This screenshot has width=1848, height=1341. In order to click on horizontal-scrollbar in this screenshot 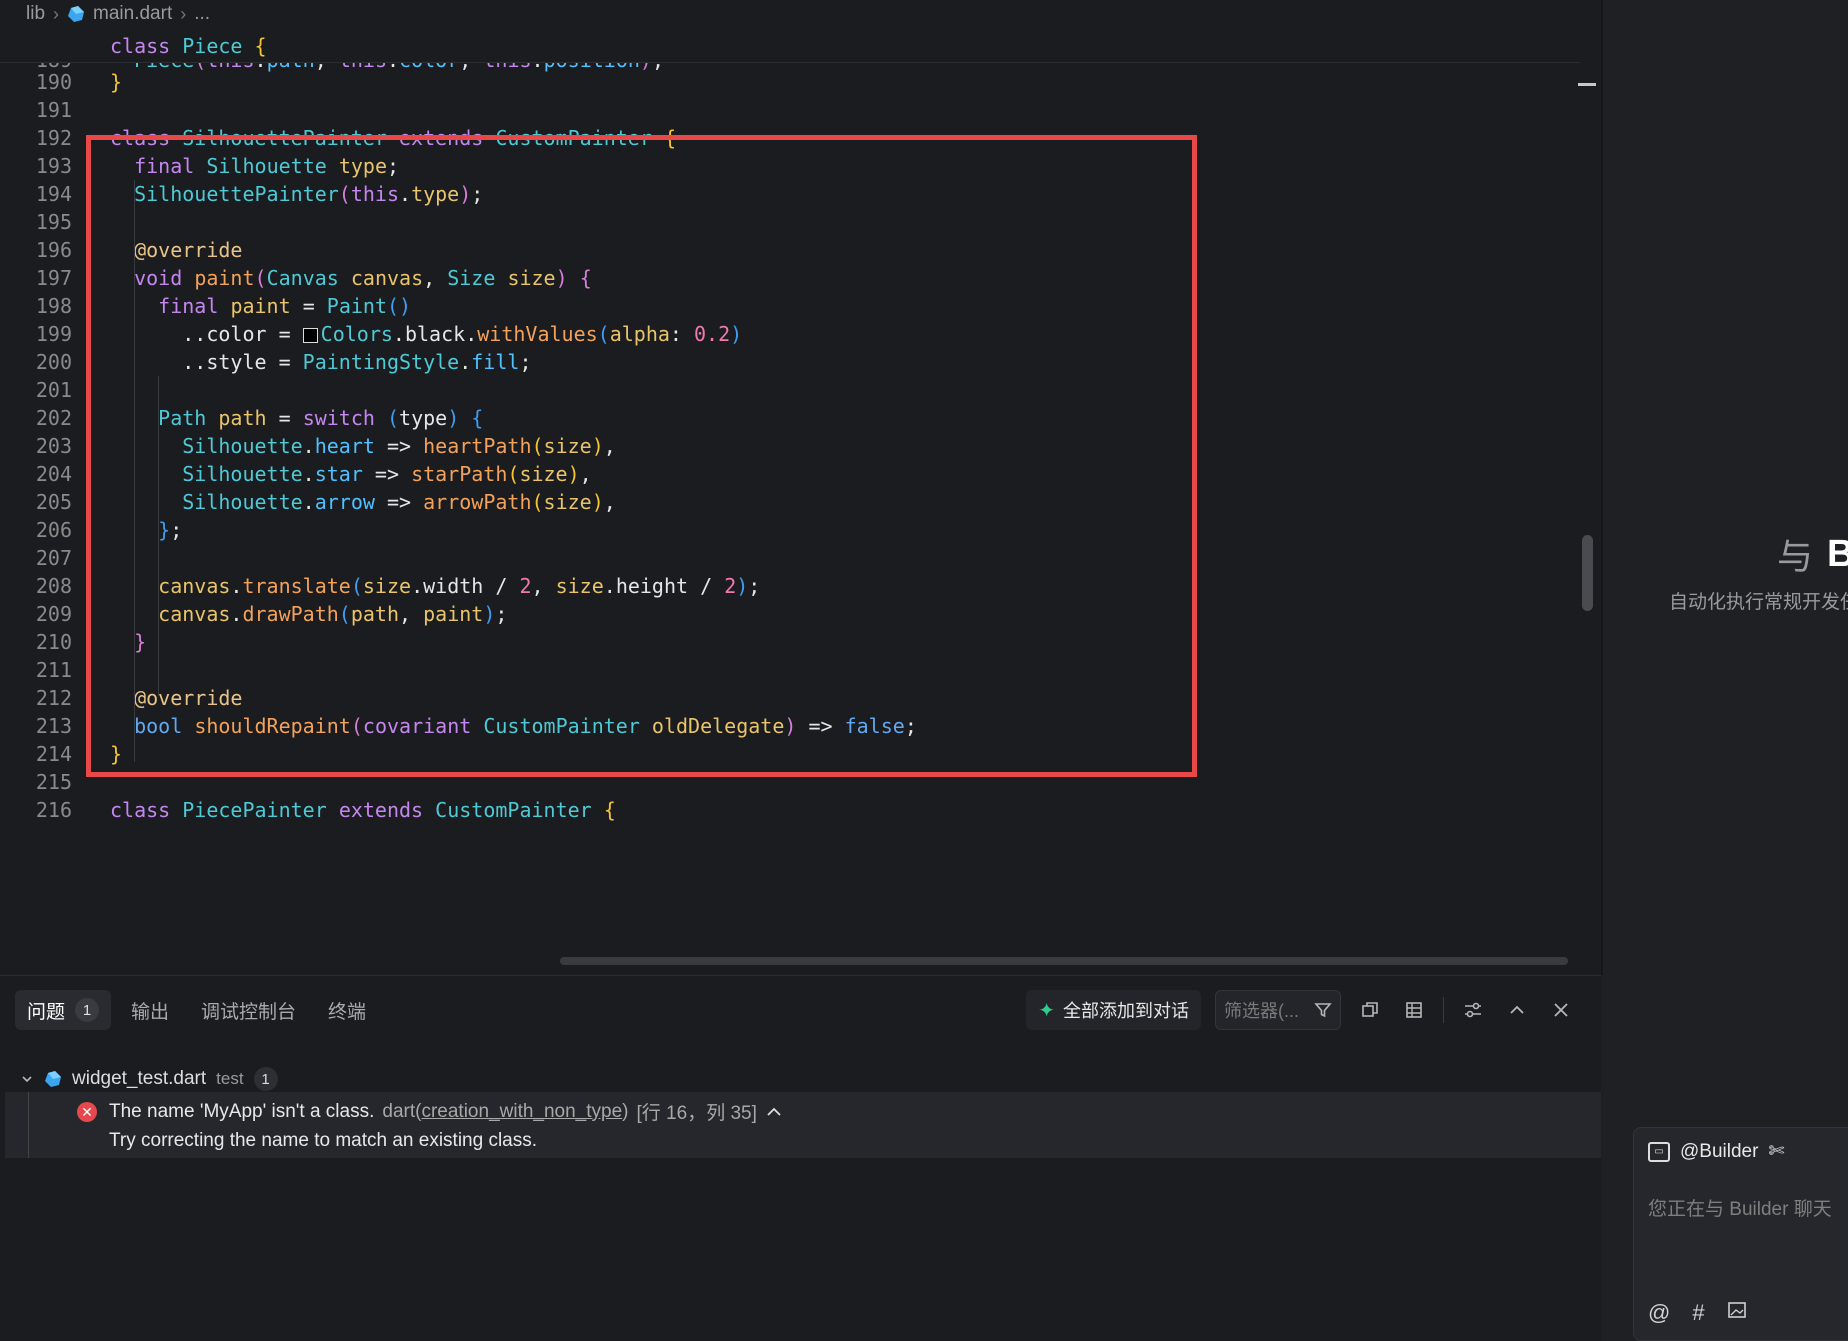, I will do `click(1064, 961)`.